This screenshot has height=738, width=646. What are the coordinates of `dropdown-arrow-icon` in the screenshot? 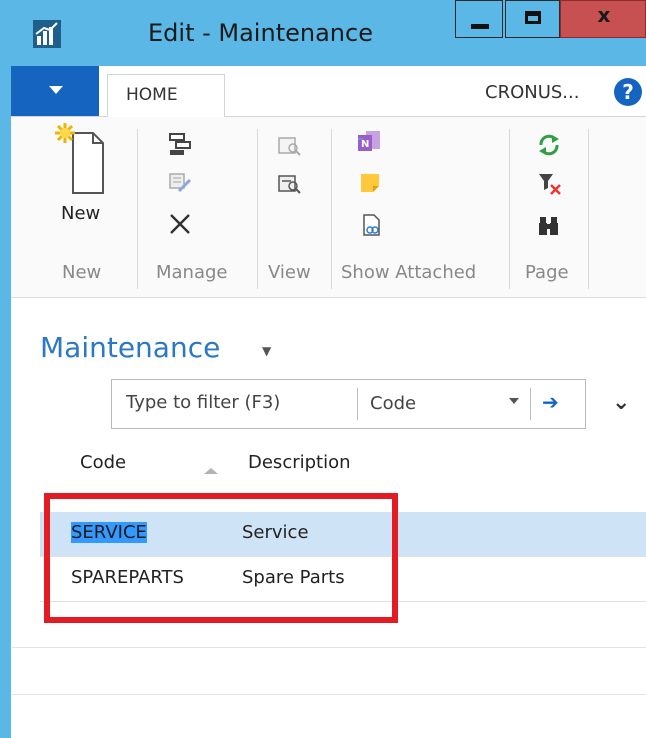 It's located at (514, 401).